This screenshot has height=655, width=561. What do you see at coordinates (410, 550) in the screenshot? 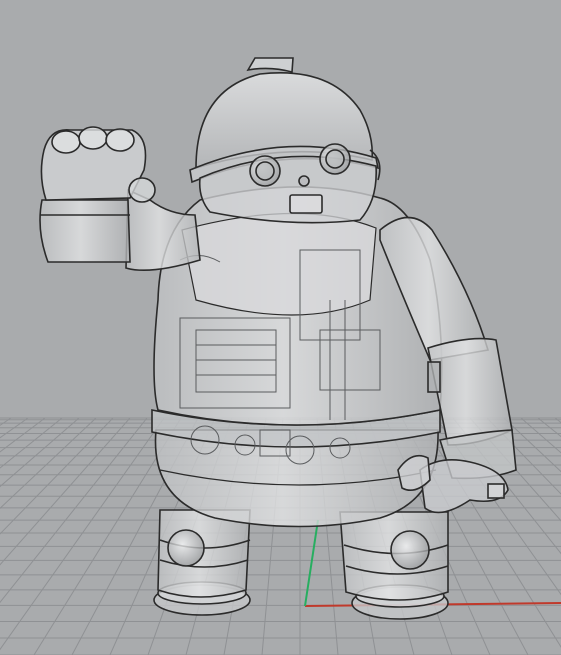
I see `right-knee-joint` at bounding box center [410, 550].